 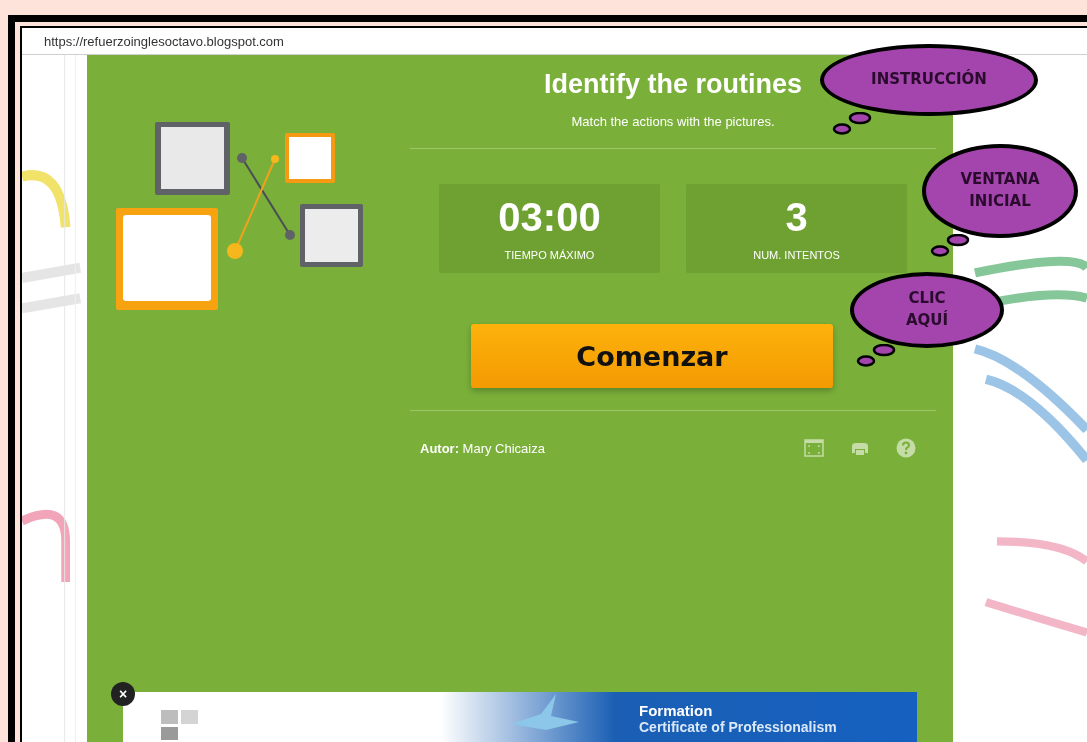 What do you see at coordinates (482, 448) in the screenshot?
I see `author-text: Autor: Mary Chicaiza` at bounding box center [482, 448].